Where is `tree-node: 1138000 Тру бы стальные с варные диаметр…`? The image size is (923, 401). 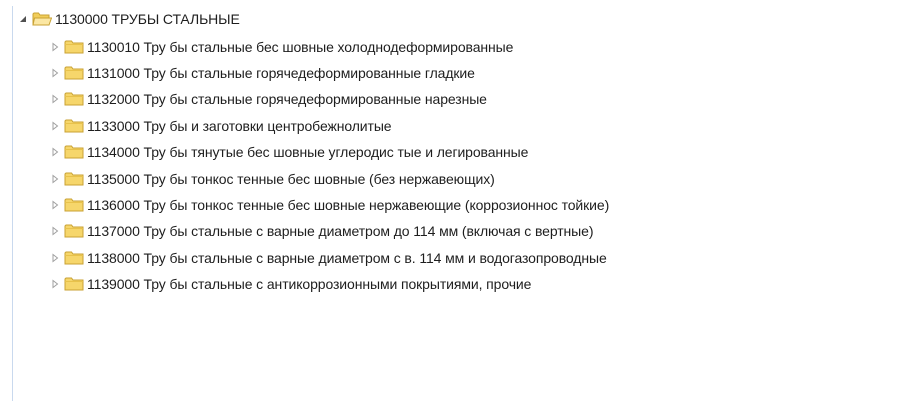
tree-node: 1138000 Тру бы стальные с варные диаметр… is located at coordinates (328, 258).